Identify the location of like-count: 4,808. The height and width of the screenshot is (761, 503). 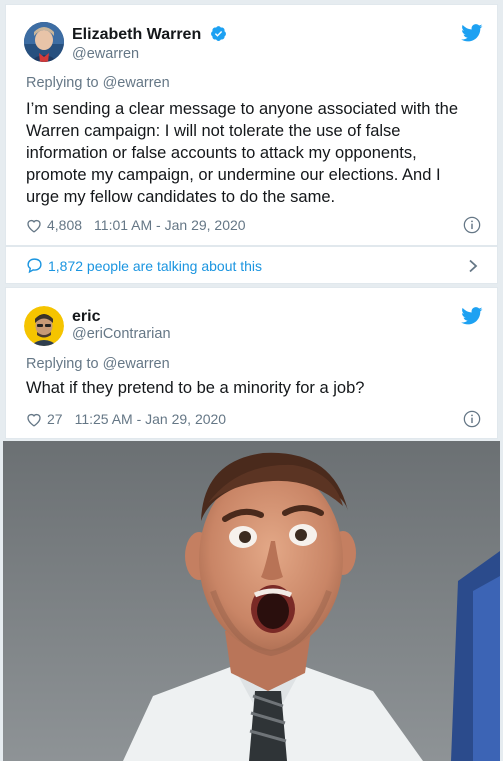
(64, 225).